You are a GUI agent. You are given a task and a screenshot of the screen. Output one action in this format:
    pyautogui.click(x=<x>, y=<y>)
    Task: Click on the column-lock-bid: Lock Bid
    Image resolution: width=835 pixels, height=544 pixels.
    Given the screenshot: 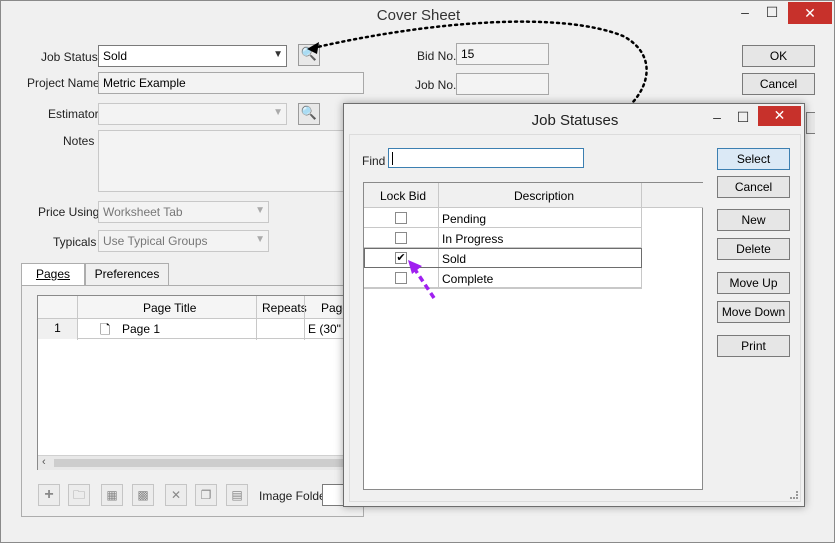 What is the action you would take?
    pyautogui.click(x=403, y=196)
    